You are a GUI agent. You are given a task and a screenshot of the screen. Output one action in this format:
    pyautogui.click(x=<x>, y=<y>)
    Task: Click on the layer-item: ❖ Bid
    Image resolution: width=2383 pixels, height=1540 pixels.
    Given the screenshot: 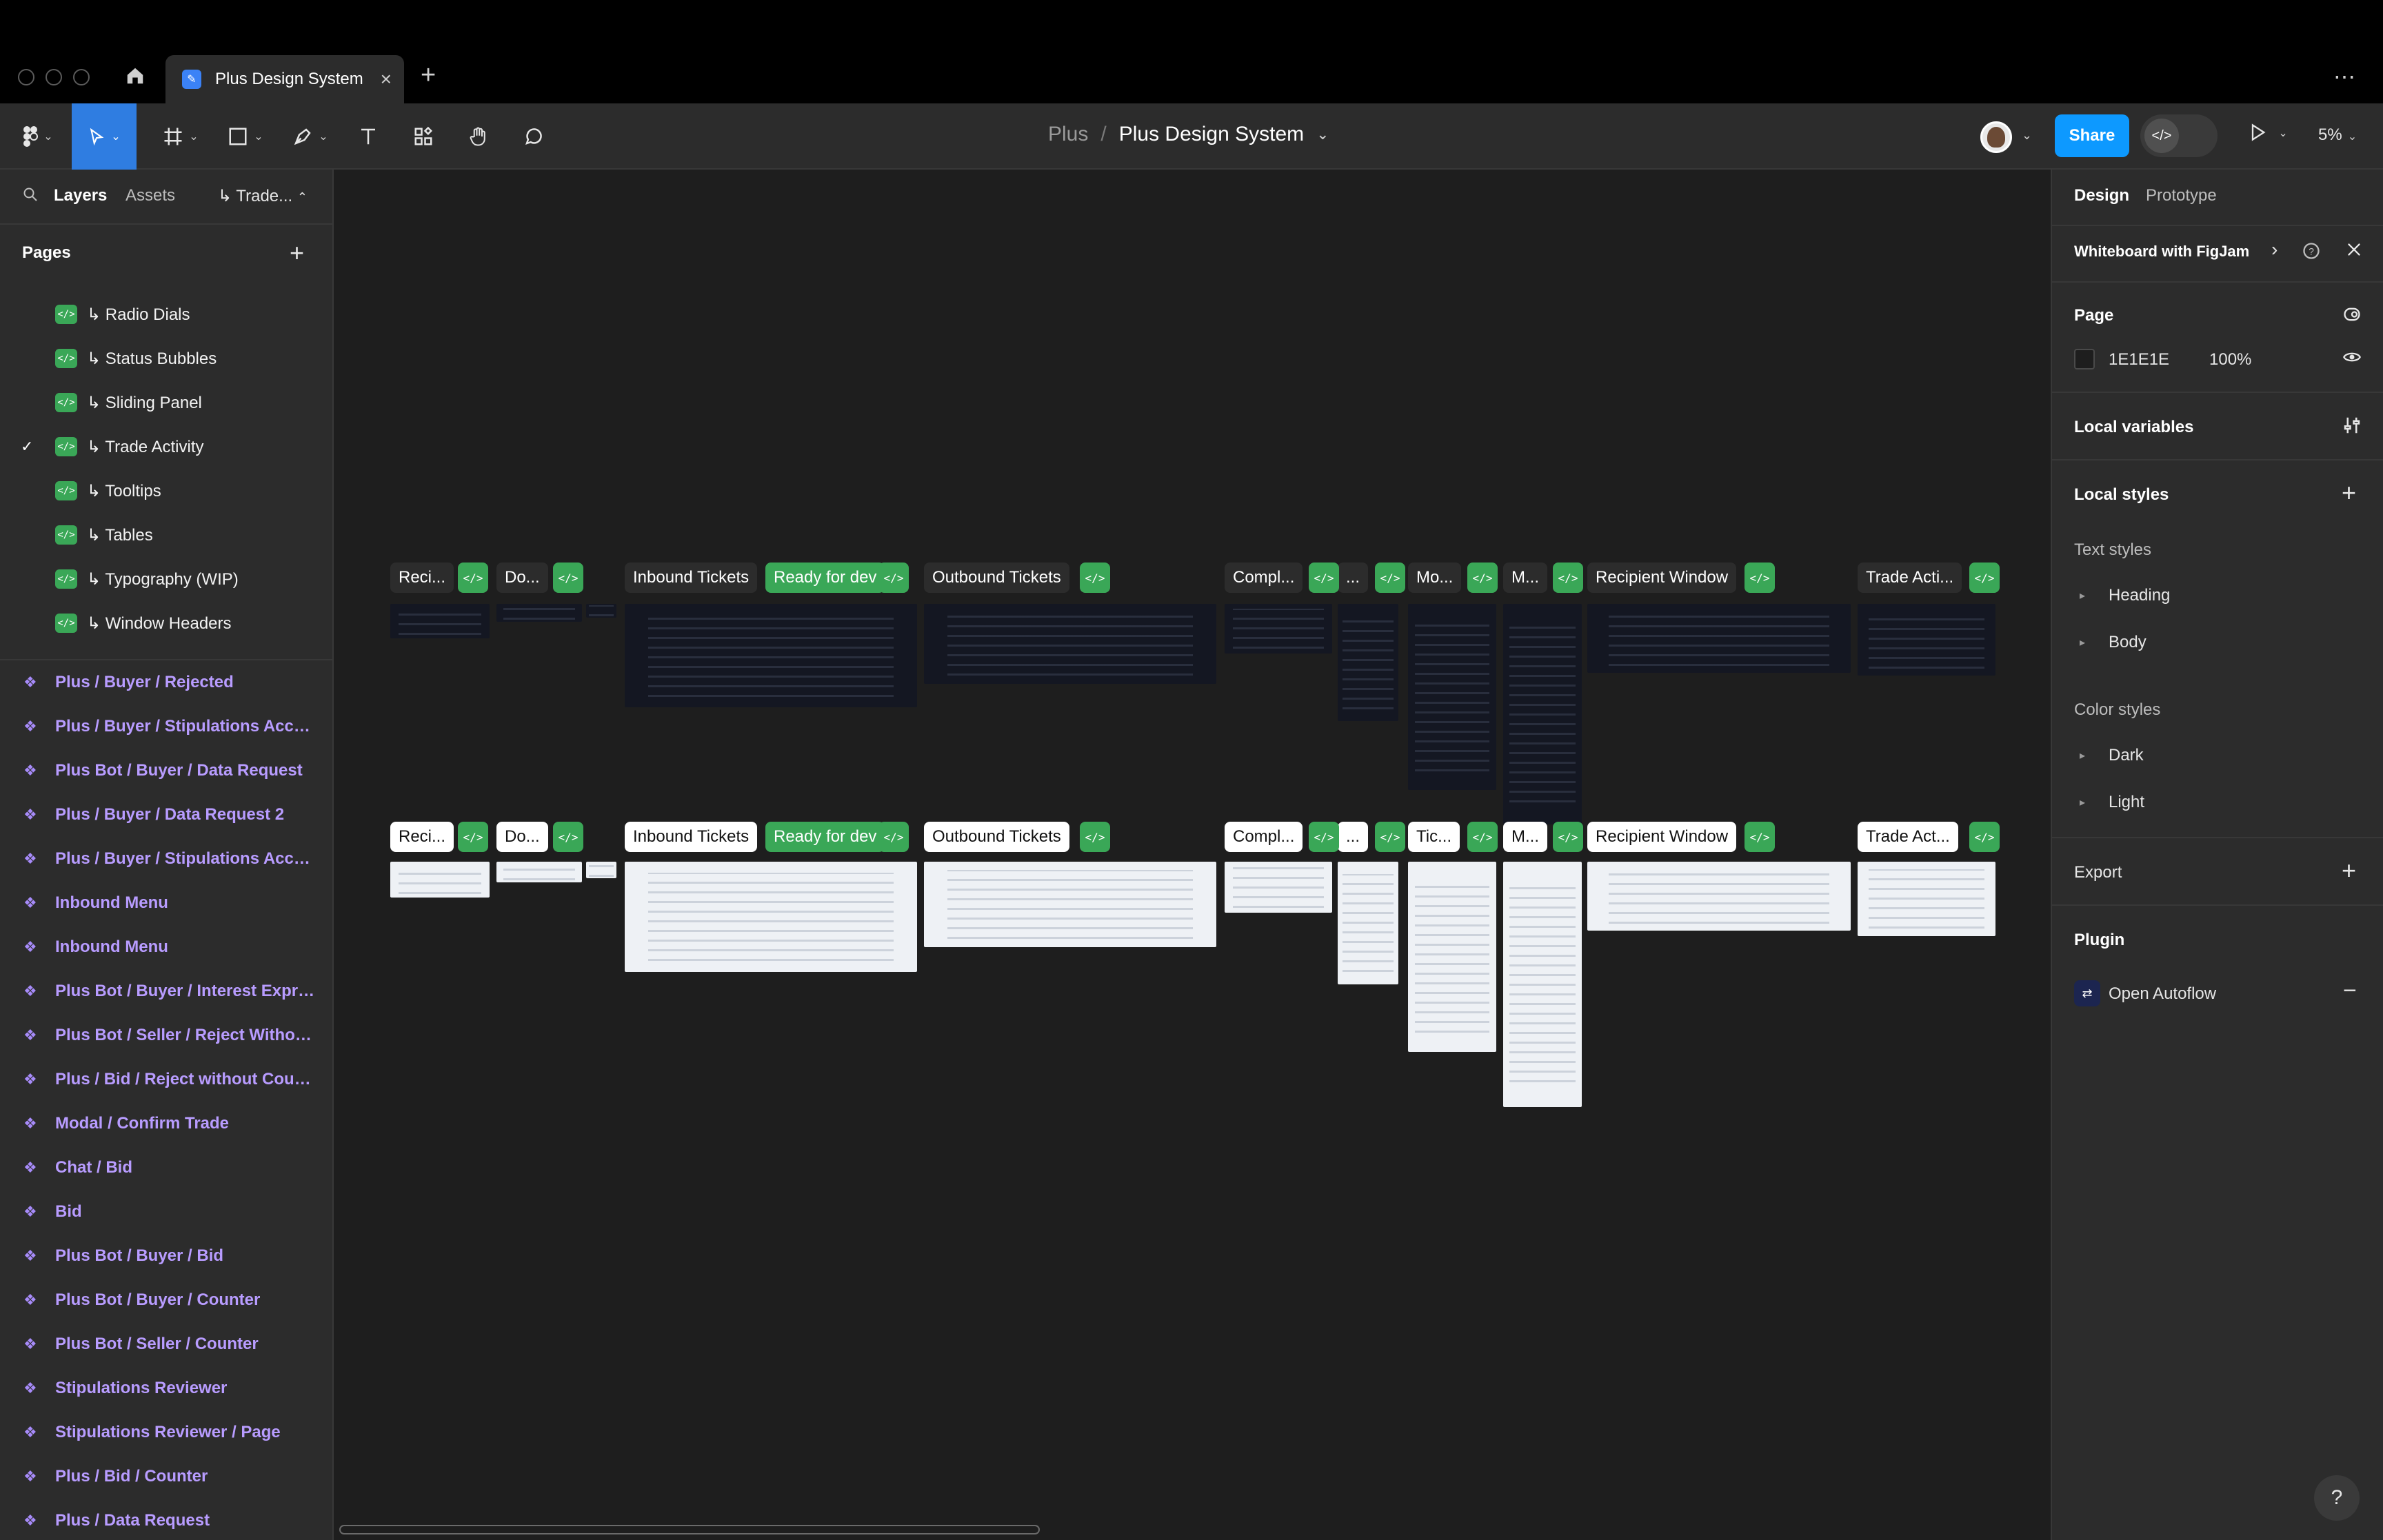 What is the action you would take?
    pyautogui.click(x=166, y=1212)
    